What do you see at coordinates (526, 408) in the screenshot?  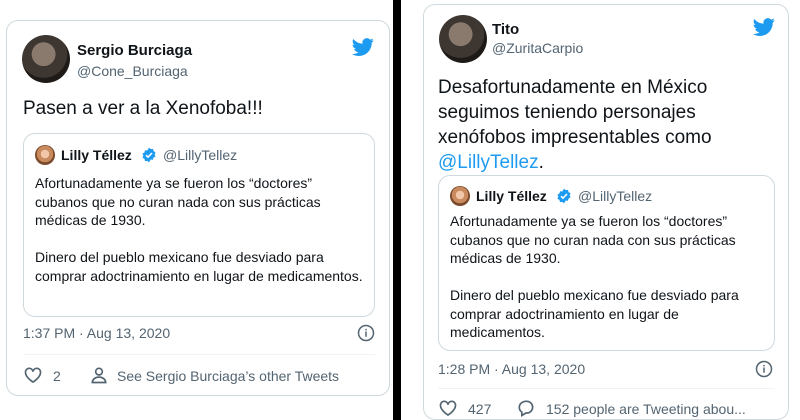 I see `reply-bubble-icon` at bounding box center [526, 408].